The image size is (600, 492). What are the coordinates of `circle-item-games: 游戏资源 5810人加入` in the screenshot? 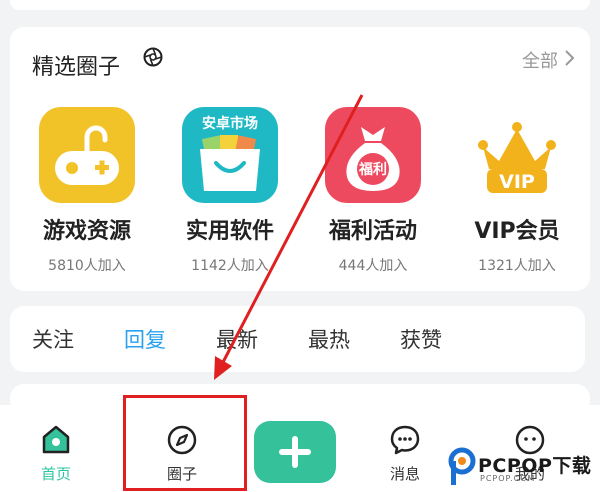 It's located at (87, 191).